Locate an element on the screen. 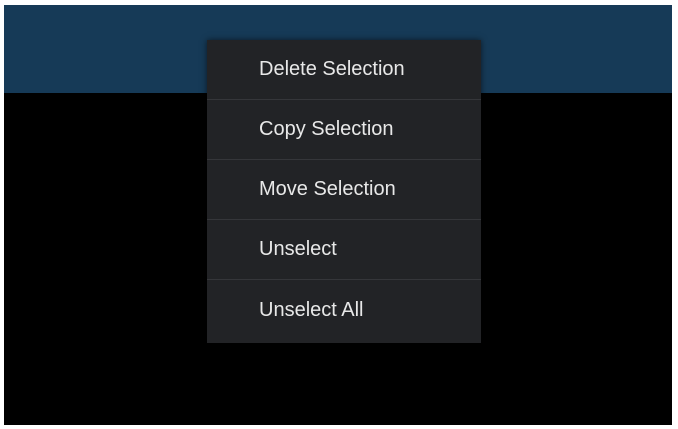  menu-item-delete-selection: Delete Selection is located at coordinates (344, 70).